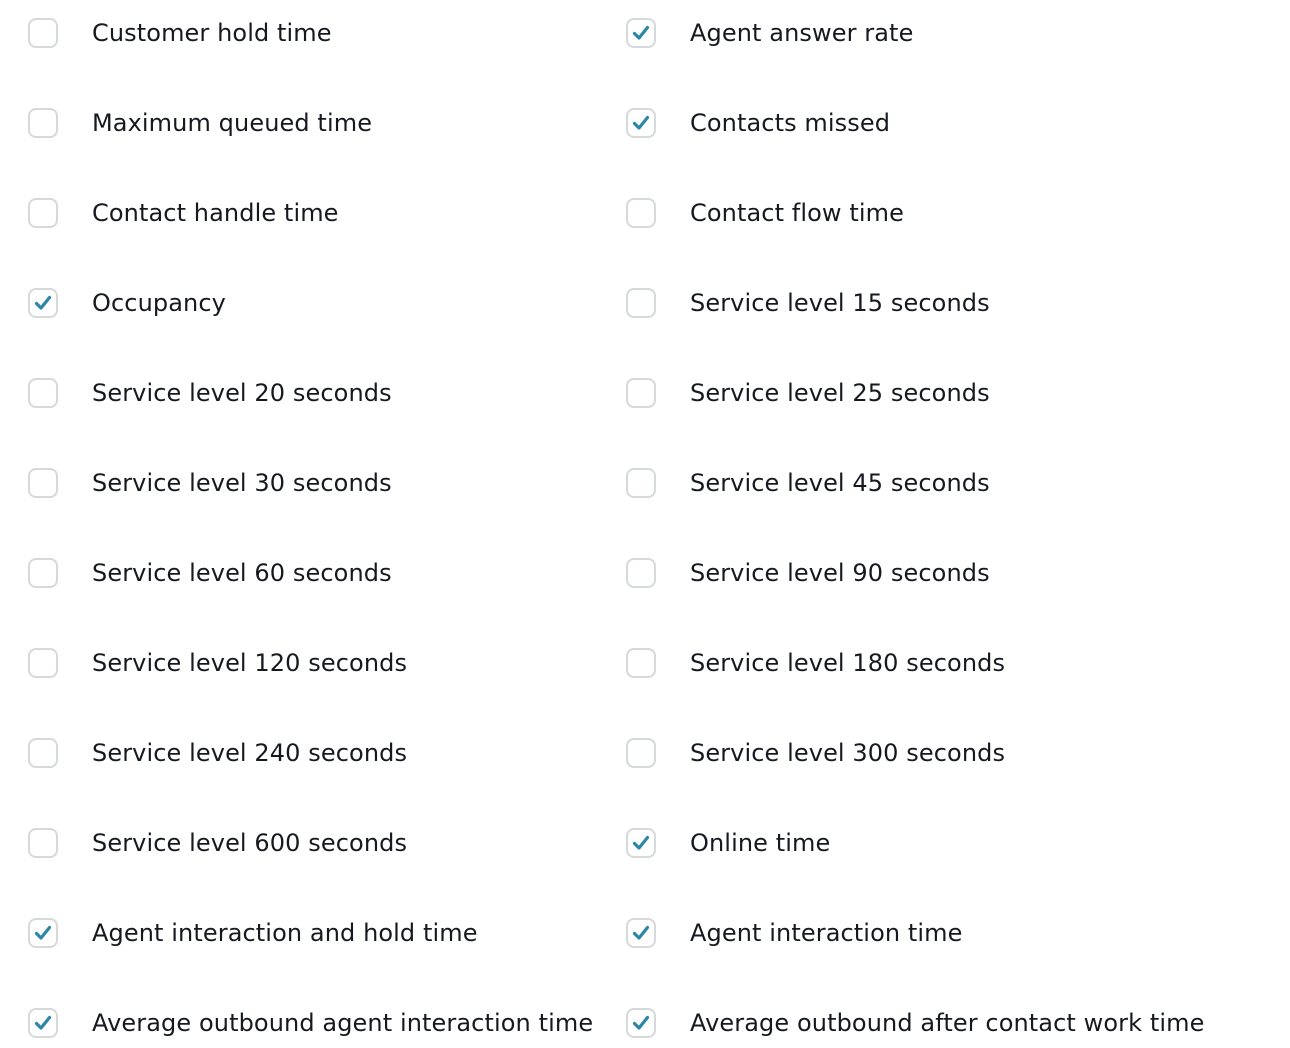 The height and width of the screenshot is (1048, 1290). I want to click on metric-option-service-level-180-seconds: Service level 180 seconds, so click(815, 663).